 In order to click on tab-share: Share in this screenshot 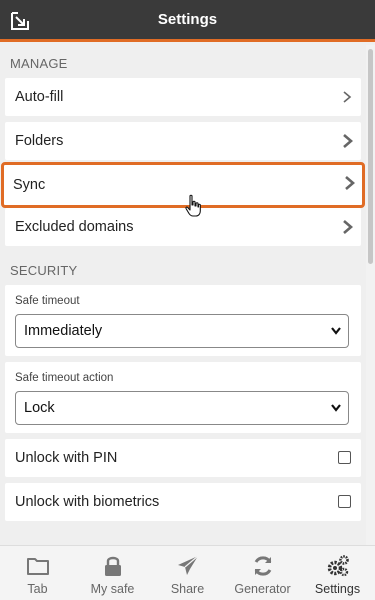, I will do `click(187, 573)`.